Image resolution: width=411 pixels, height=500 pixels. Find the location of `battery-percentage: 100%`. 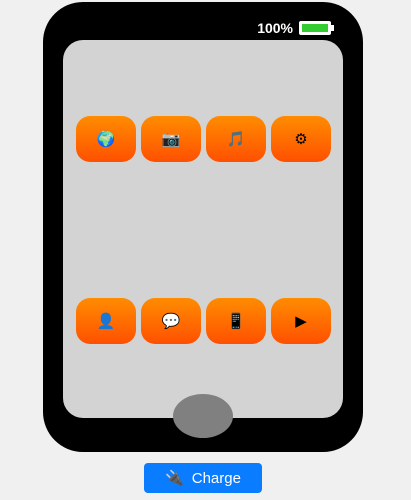

battery-percentage: 100% is located at coordinates (275, 28).